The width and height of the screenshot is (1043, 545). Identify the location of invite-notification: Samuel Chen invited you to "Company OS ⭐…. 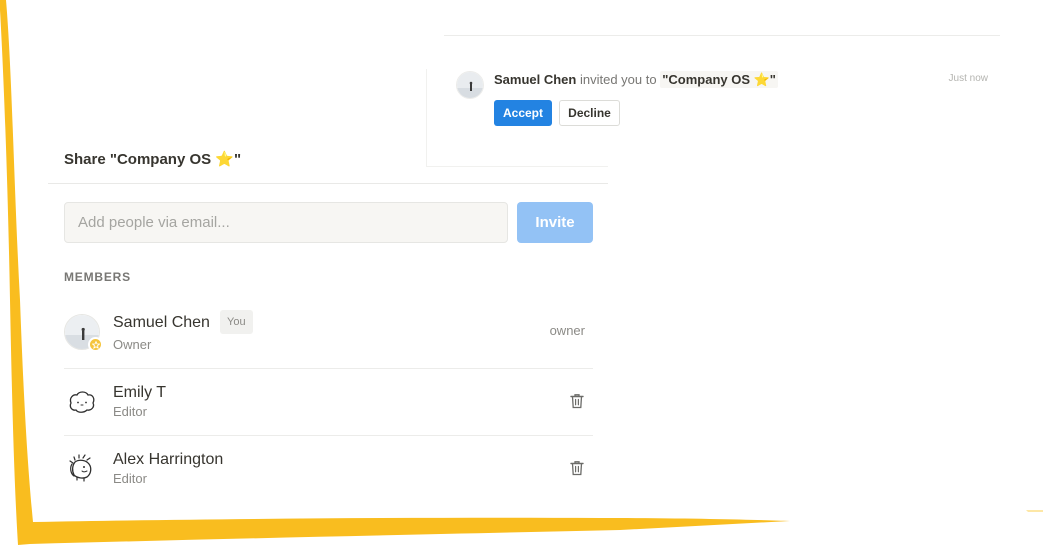
(713, 101).